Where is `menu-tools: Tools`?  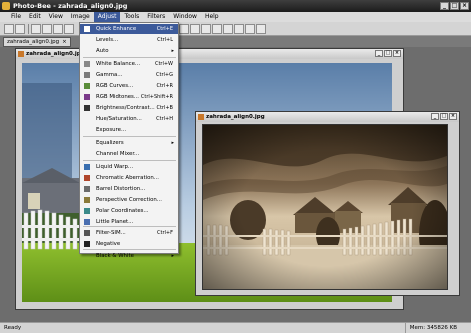 menu-tools: Tools is located at coordinates (131, 17).